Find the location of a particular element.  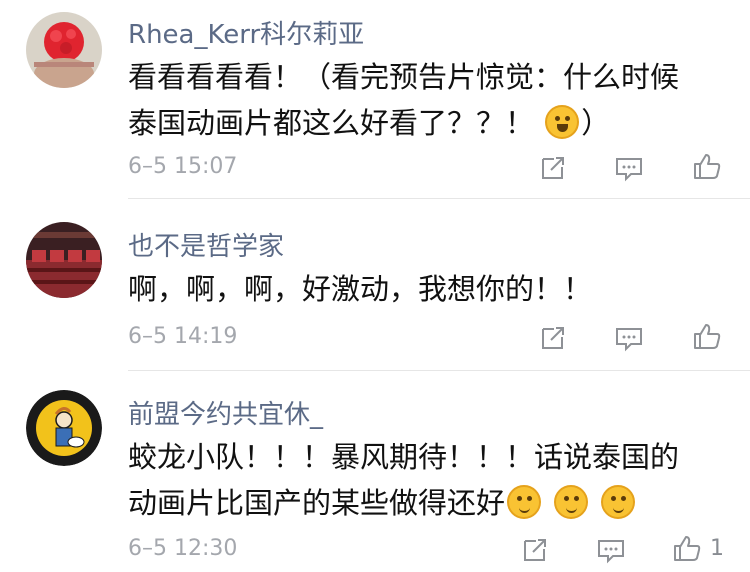

comment-text: 蛟龙小队！！！暴风期待！！！话说泰国的 动画片比国产的某些做得还好 is located at coordinates (428, 480).